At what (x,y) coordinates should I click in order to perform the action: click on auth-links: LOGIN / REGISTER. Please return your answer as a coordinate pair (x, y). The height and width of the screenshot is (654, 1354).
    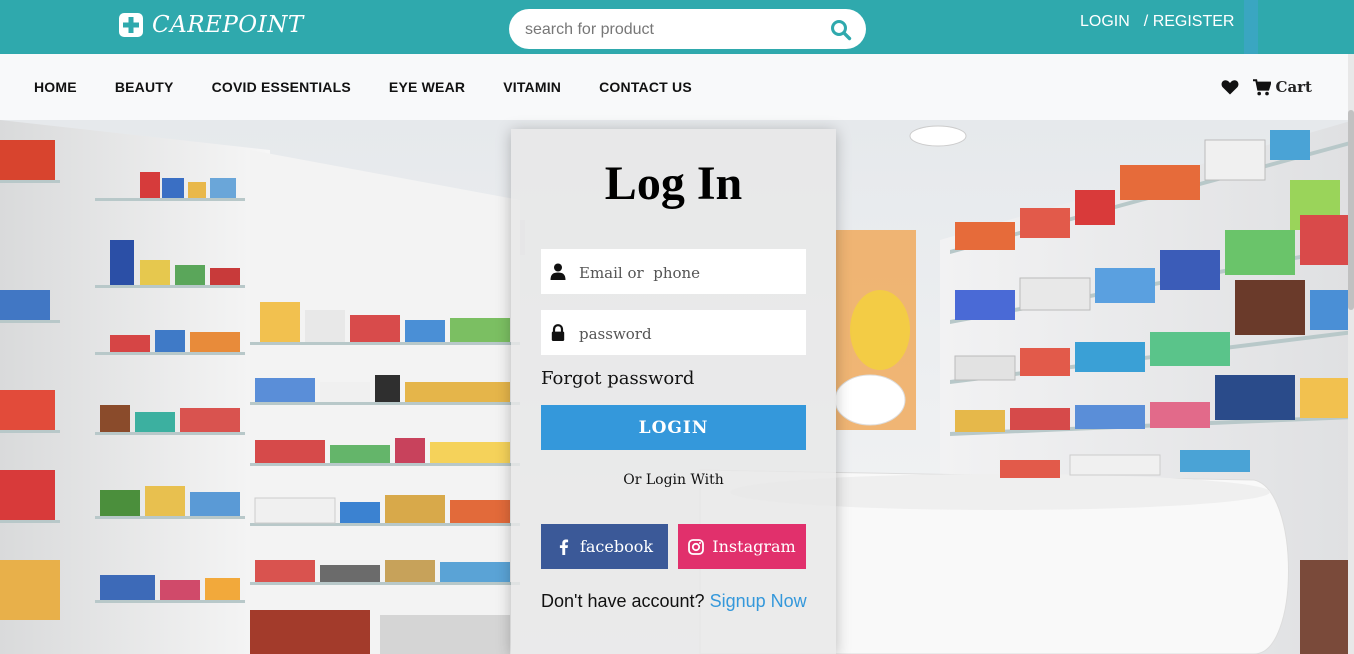
    Looking at the image, I should click on (1157, 22).